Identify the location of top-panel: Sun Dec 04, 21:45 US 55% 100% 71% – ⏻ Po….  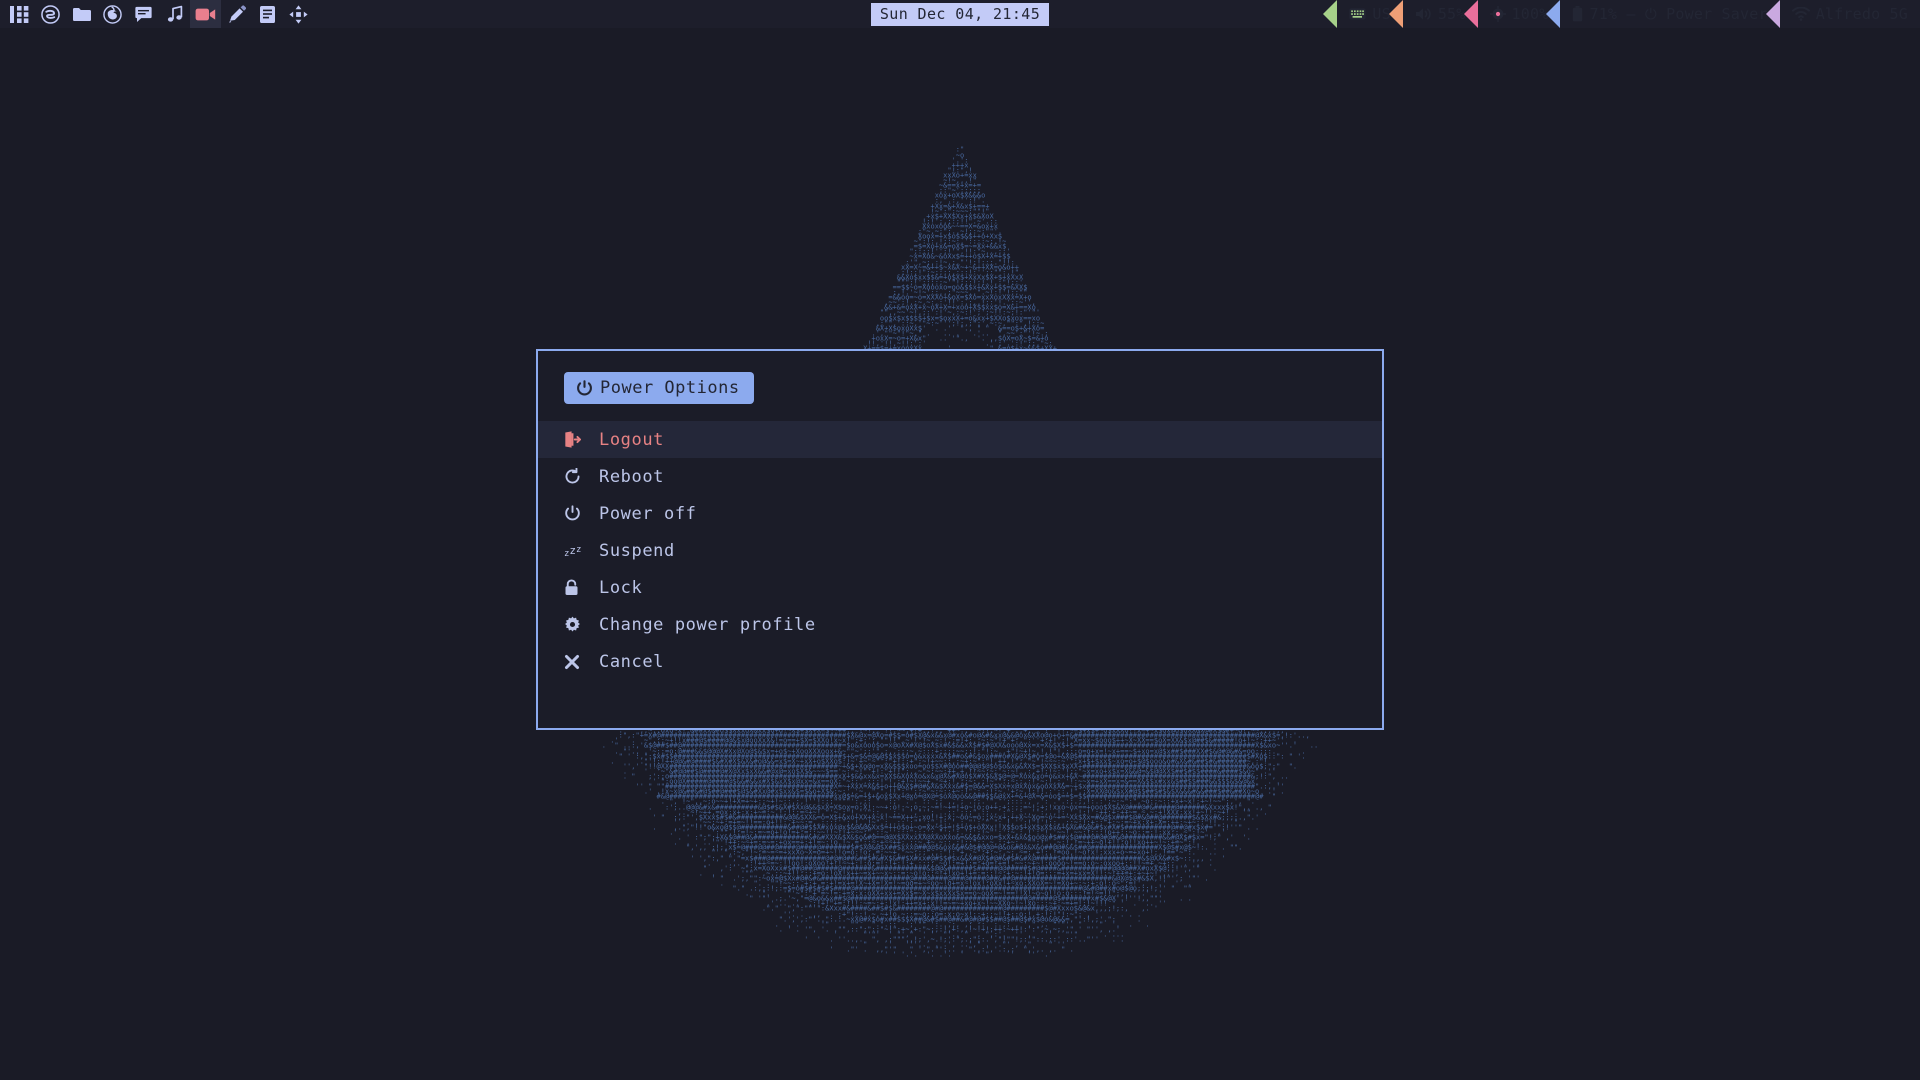
(960, 14).